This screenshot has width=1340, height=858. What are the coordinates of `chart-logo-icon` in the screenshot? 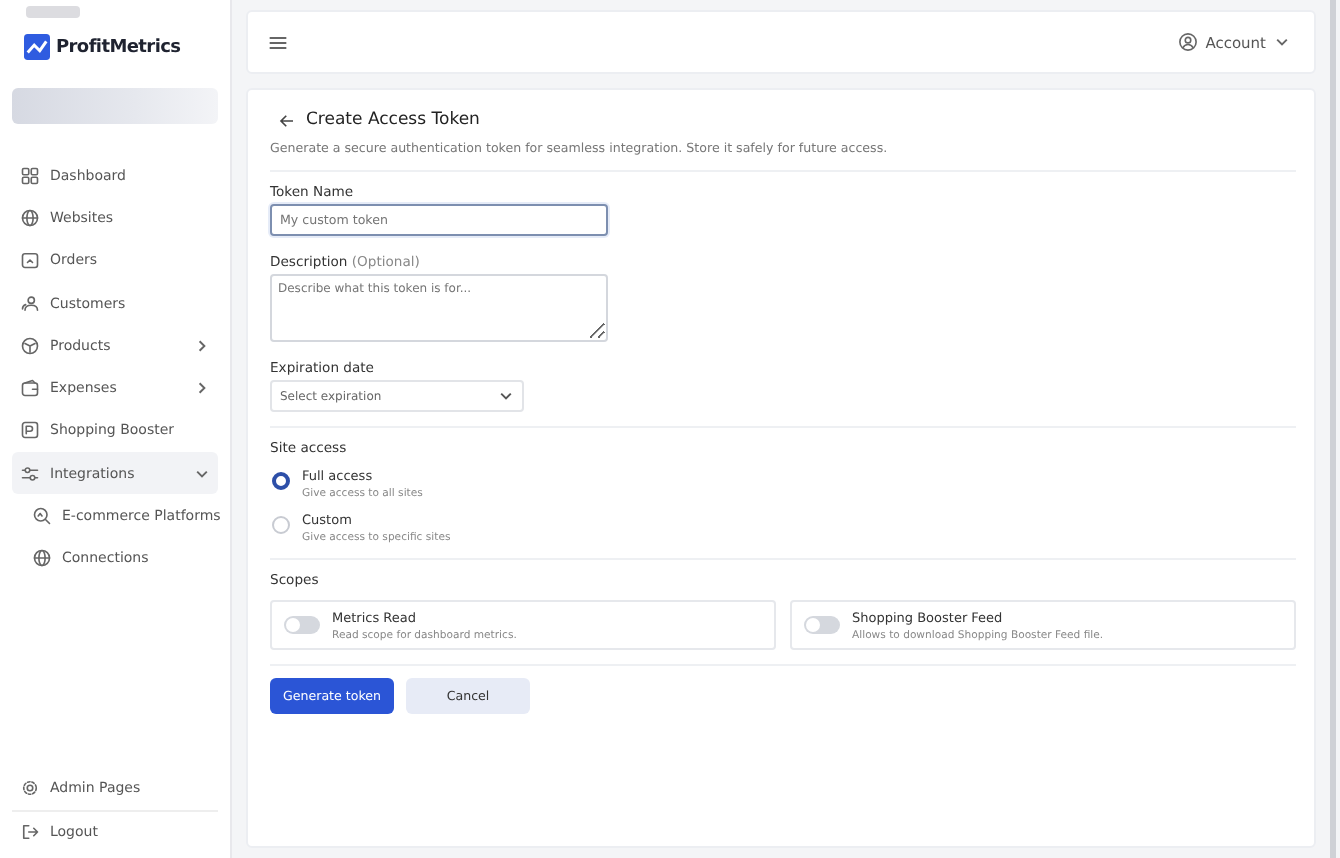 It's located at (37, 47).